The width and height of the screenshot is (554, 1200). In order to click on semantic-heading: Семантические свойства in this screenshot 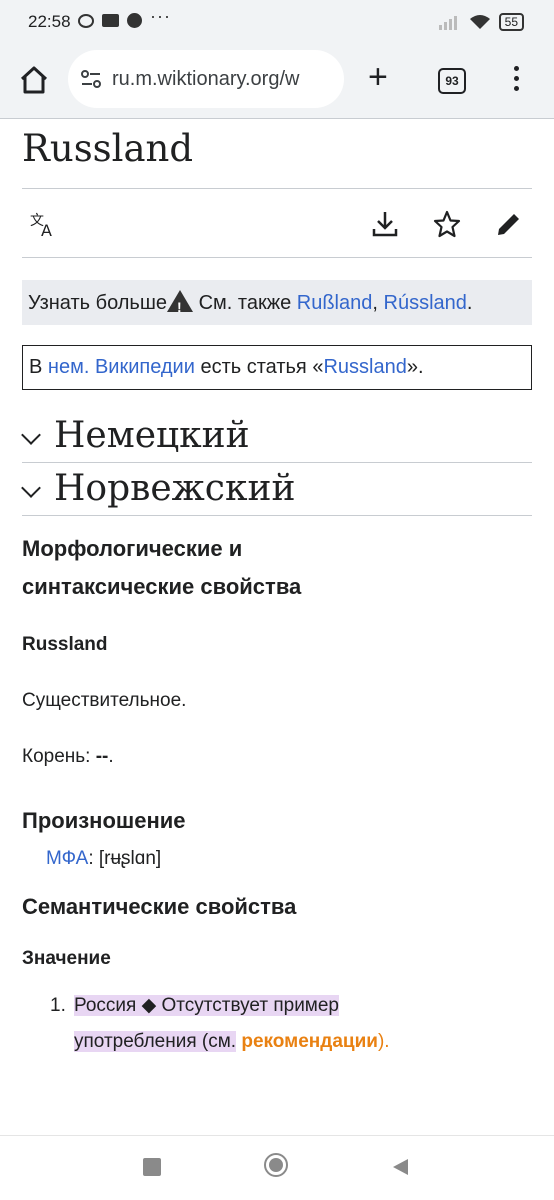, I will do `click(159, 906)`.